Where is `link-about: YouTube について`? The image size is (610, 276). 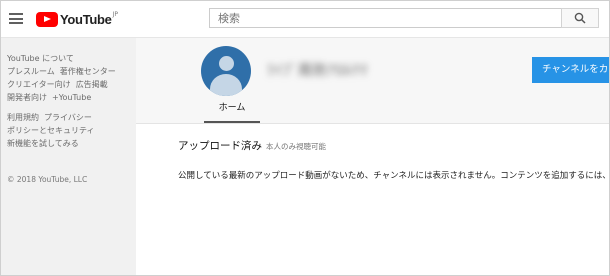 link-about: YouTube について is located at coordinates (40, 58).